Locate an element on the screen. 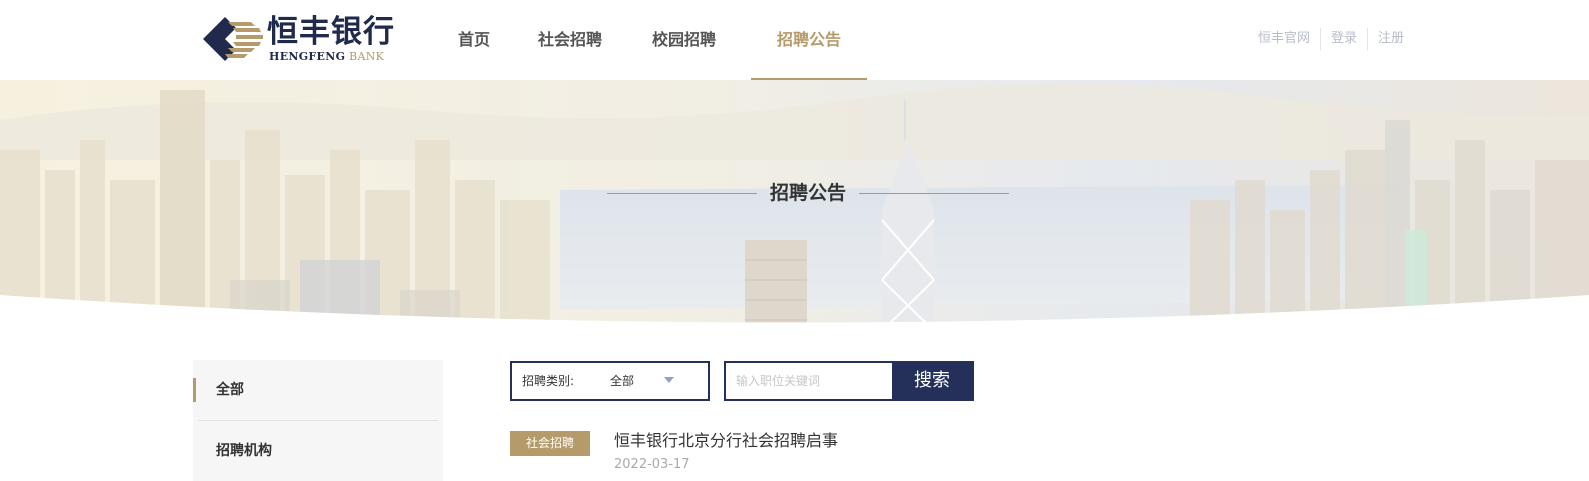 This screenshot has width=1589, height=481. nav-home: 首页 is located at coordinates (474, 40).